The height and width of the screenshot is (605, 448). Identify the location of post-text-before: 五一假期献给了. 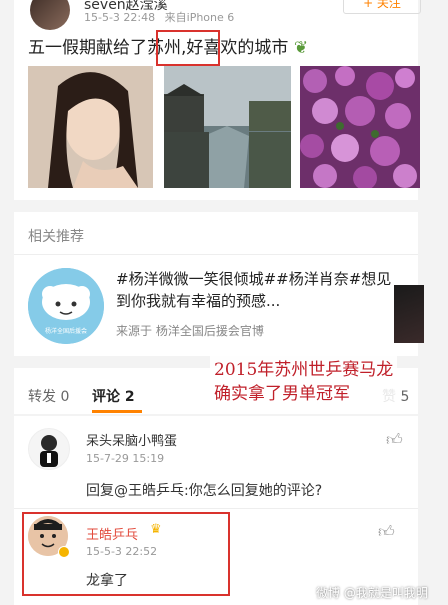
(87, 48).